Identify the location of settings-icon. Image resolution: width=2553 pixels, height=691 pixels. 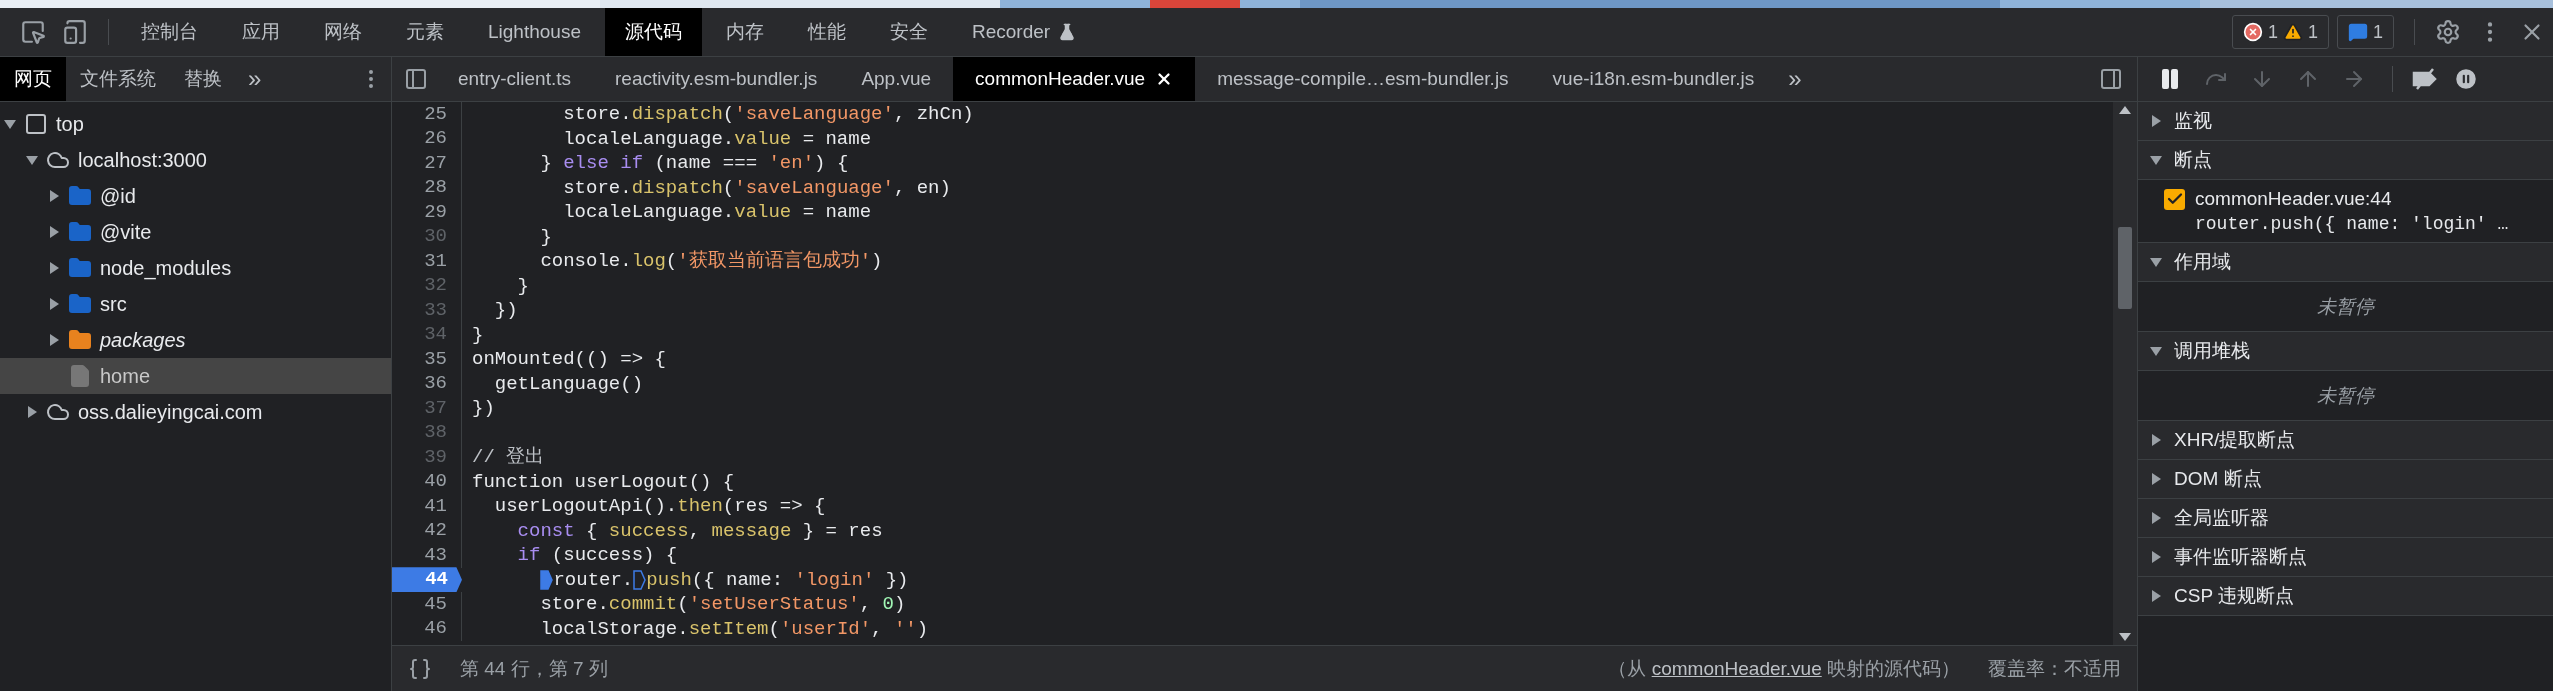
(2448, 32).